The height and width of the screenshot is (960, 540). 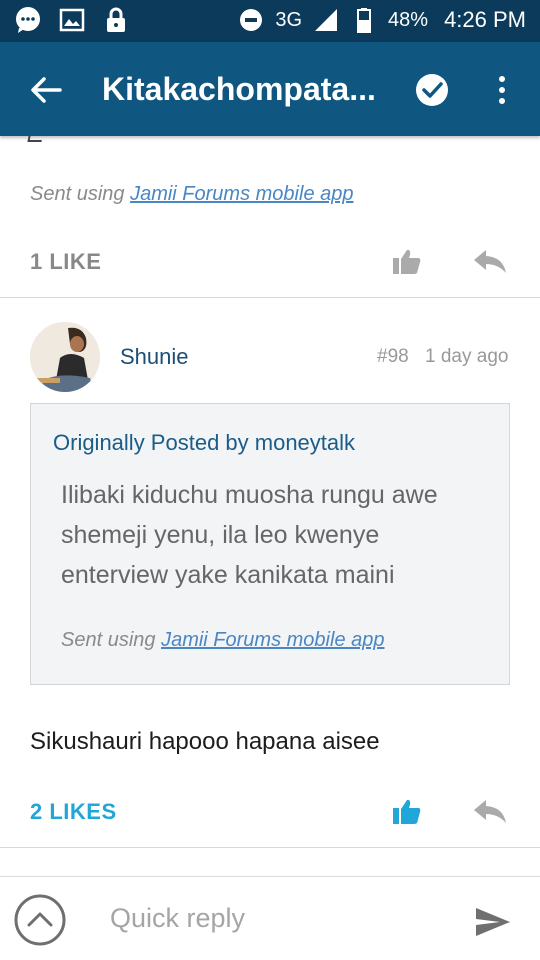 What do you see at coordinates (205, 741) in the screenshot?
I see `post-message: Sikushauri hapooo hapana aisee` at bounding box center [205, 741].